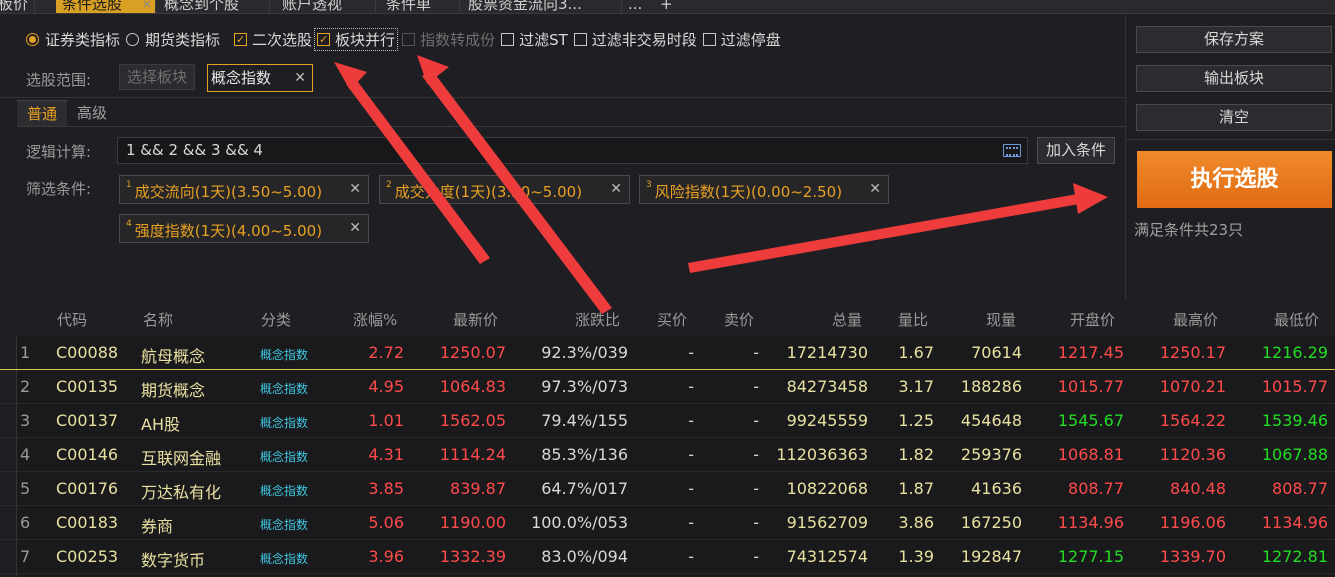  I want to click on header-current-volume: 现量, so click(1001, 319).